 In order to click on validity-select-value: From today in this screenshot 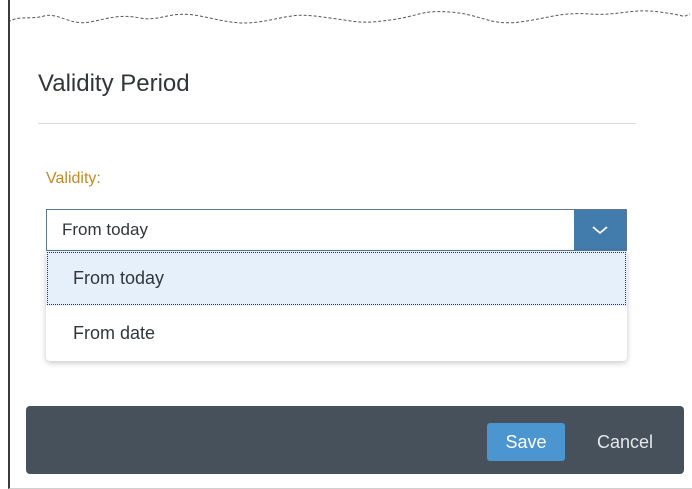, I will do `click(105, 229)`.